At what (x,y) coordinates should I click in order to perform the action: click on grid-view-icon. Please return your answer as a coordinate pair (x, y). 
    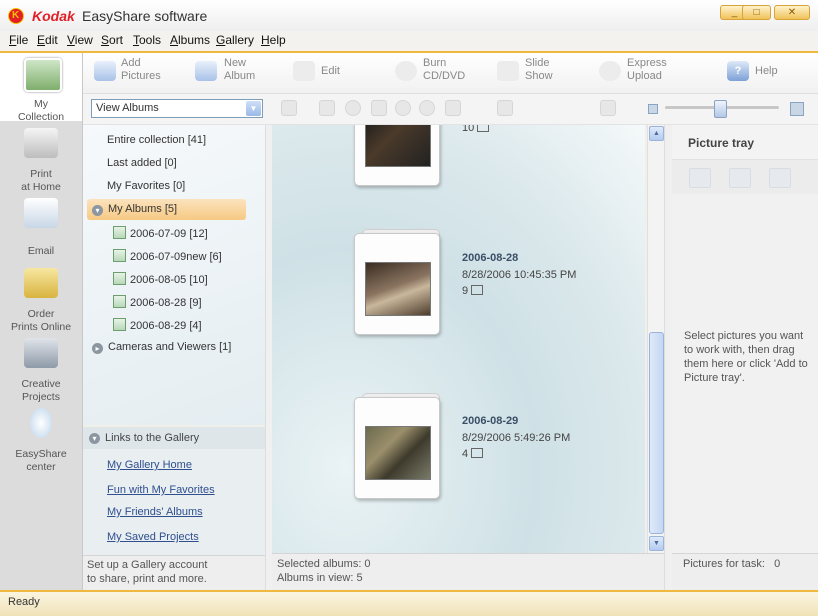
    Looking at the image, I should click on (327, 108).